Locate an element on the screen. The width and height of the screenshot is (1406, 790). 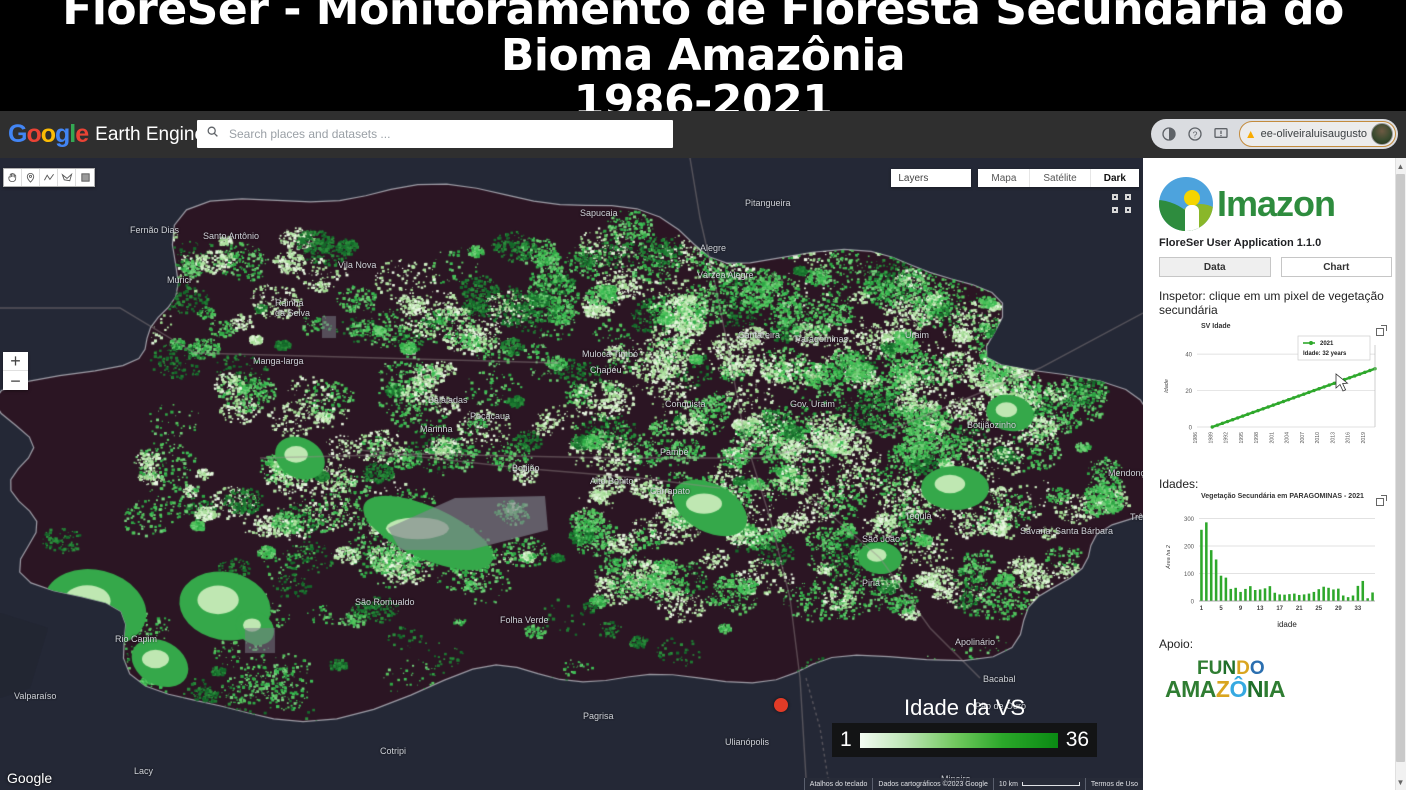
svg-text: Idade: 32 years is located at coordinates (1325, 354).